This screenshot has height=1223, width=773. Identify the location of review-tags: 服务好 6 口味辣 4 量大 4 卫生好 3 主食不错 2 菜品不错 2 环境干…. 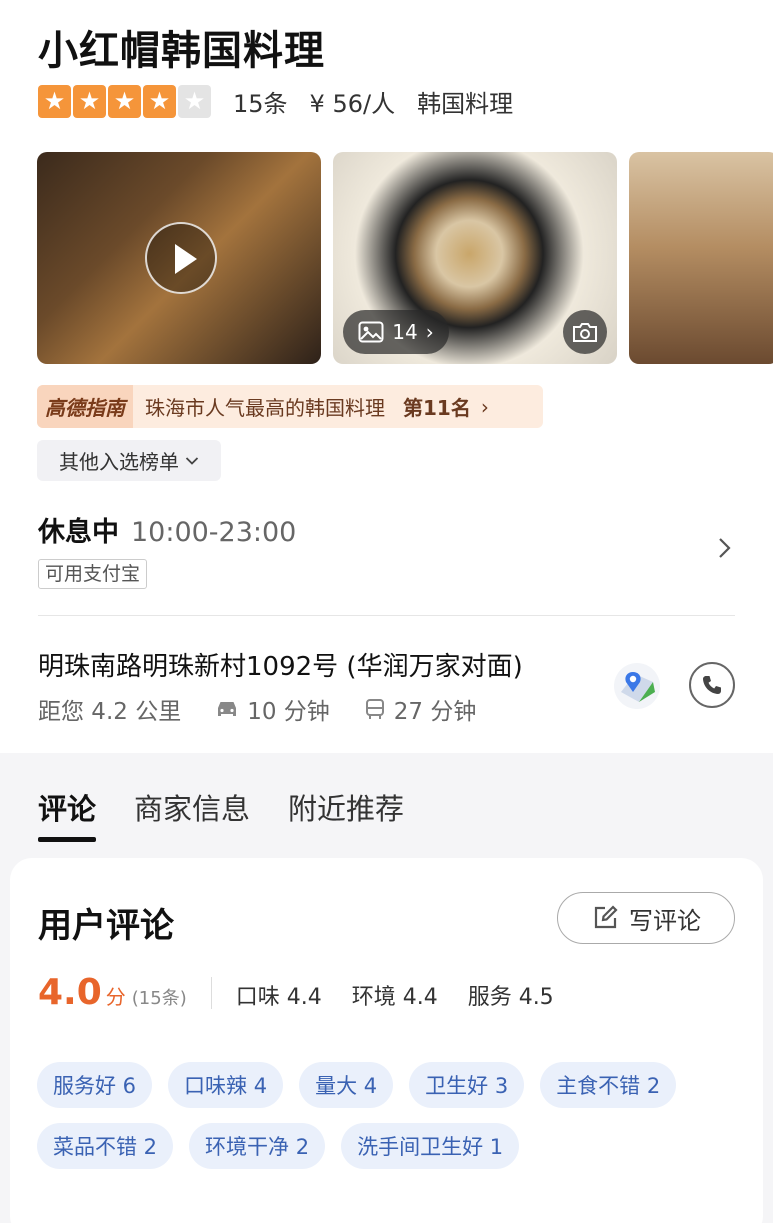
(387, 1115).